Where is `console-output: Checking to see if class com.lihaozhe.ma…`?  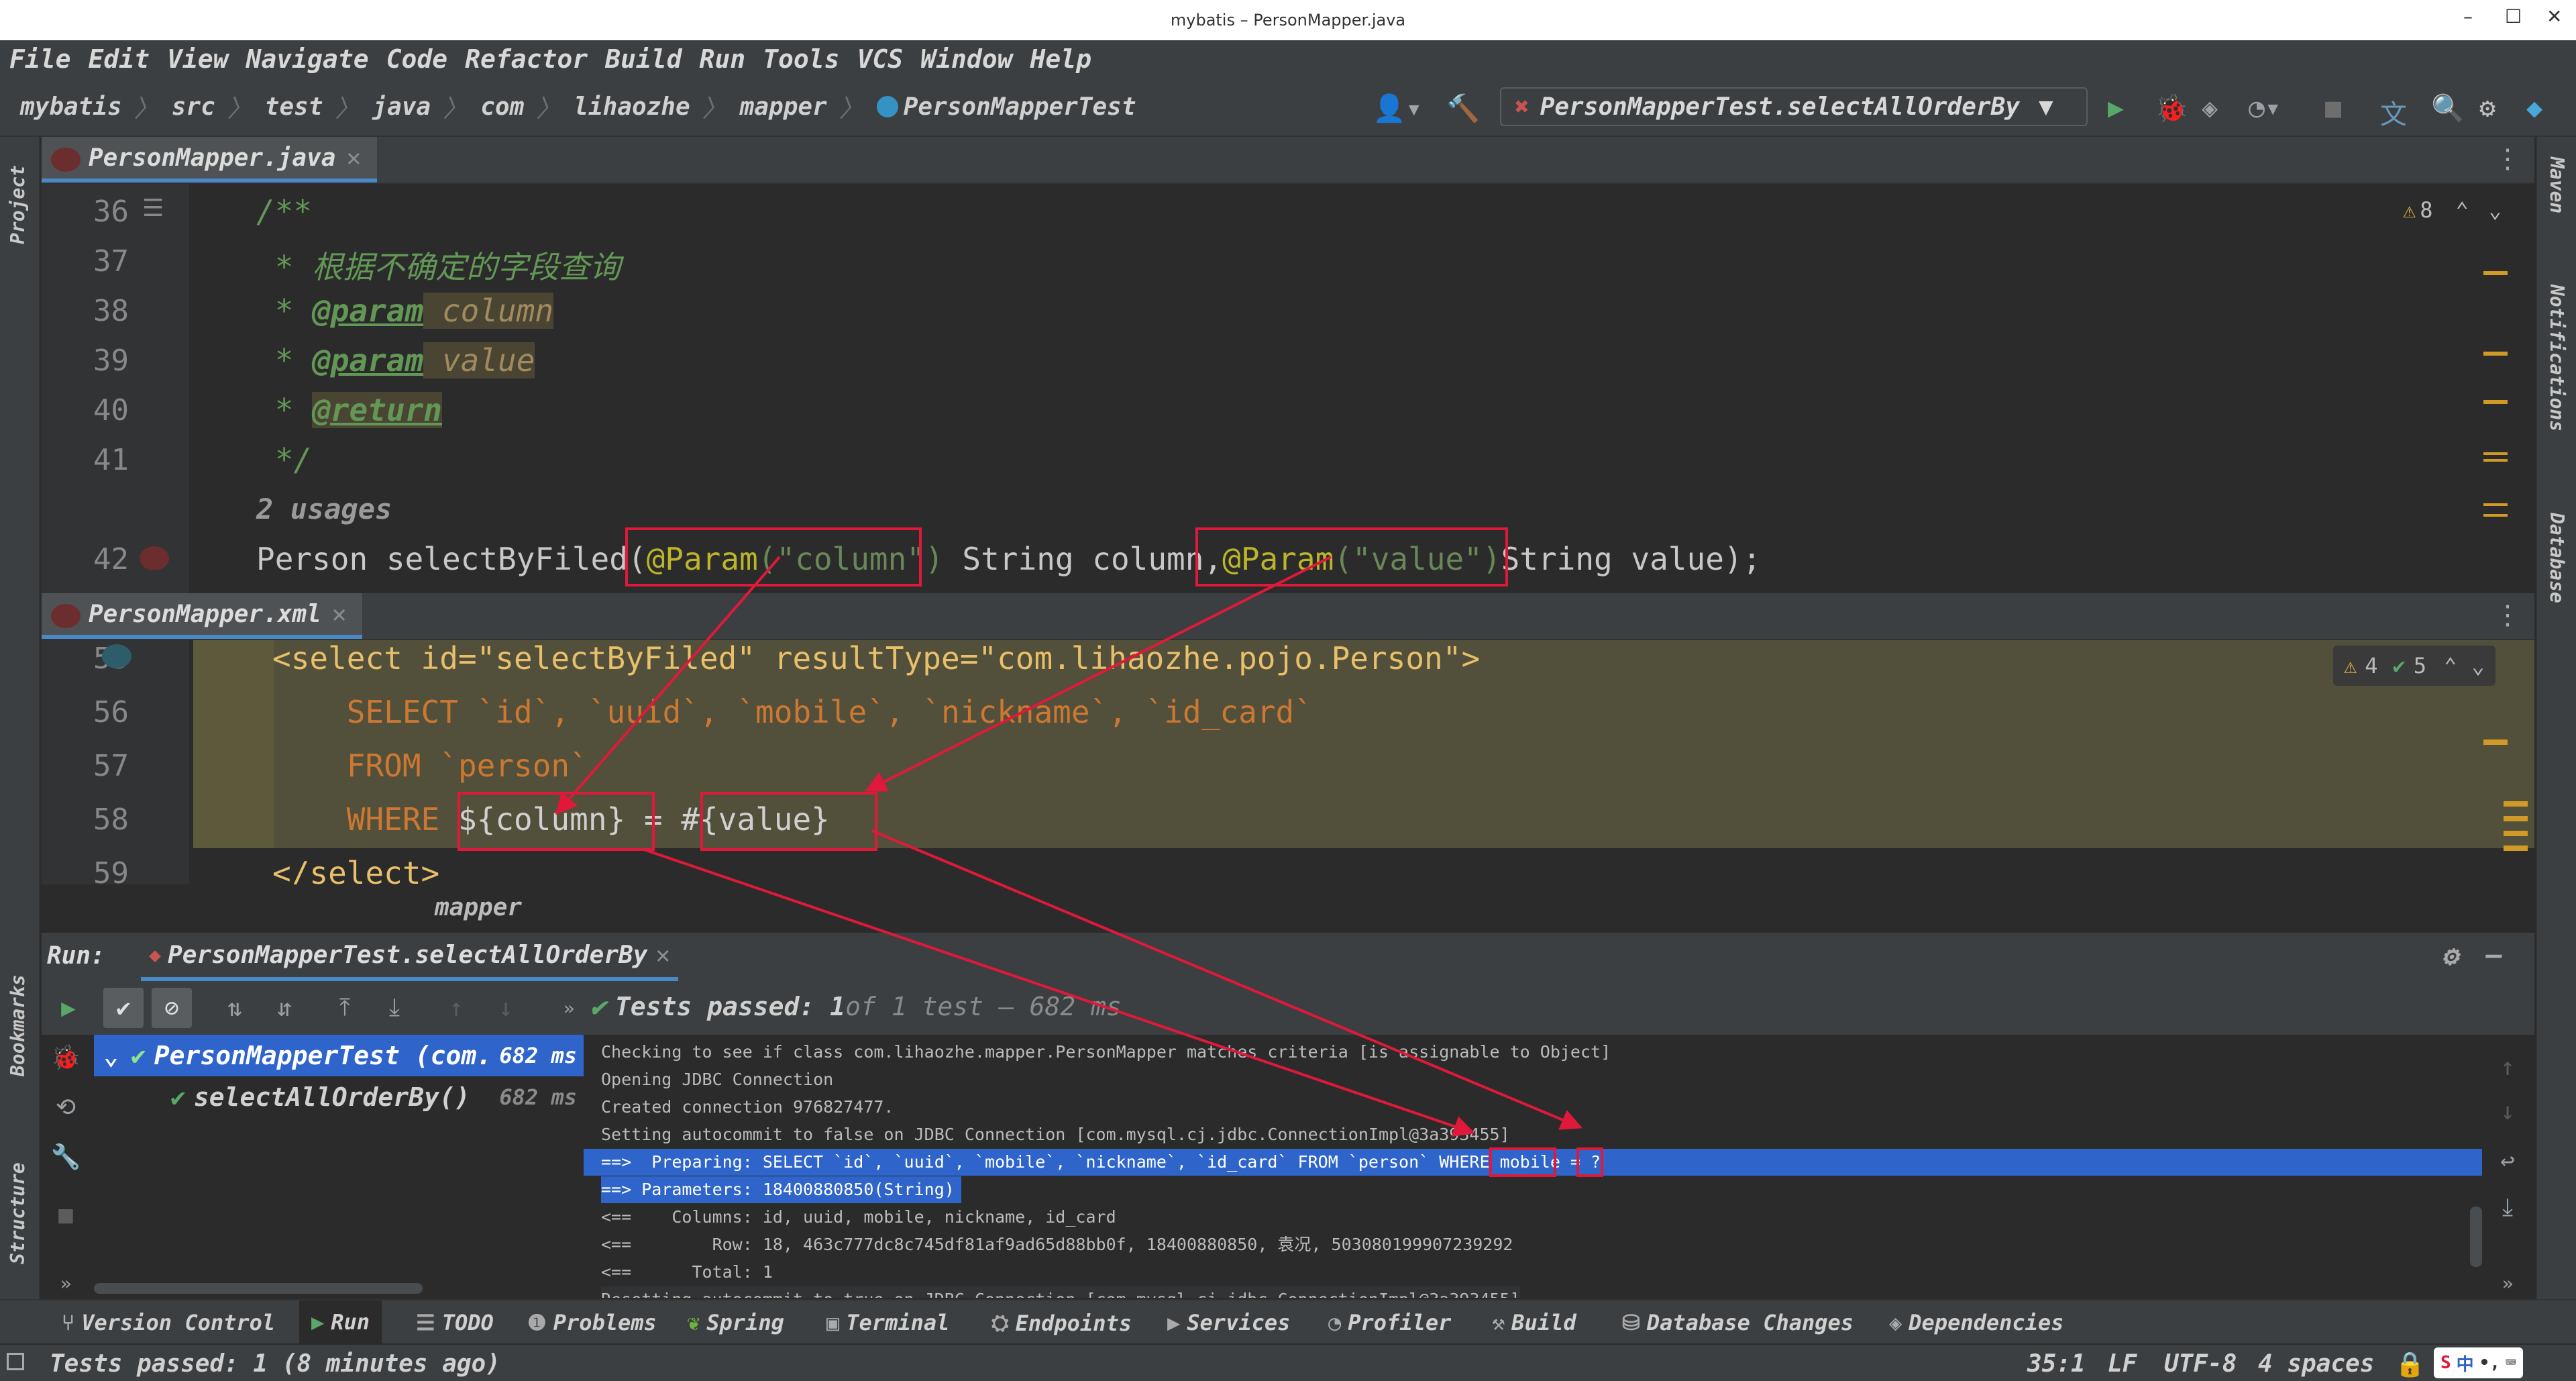 console-output: Checking to see if class com.lihaozhe.ma… is located at coordinates (1533, 1166).